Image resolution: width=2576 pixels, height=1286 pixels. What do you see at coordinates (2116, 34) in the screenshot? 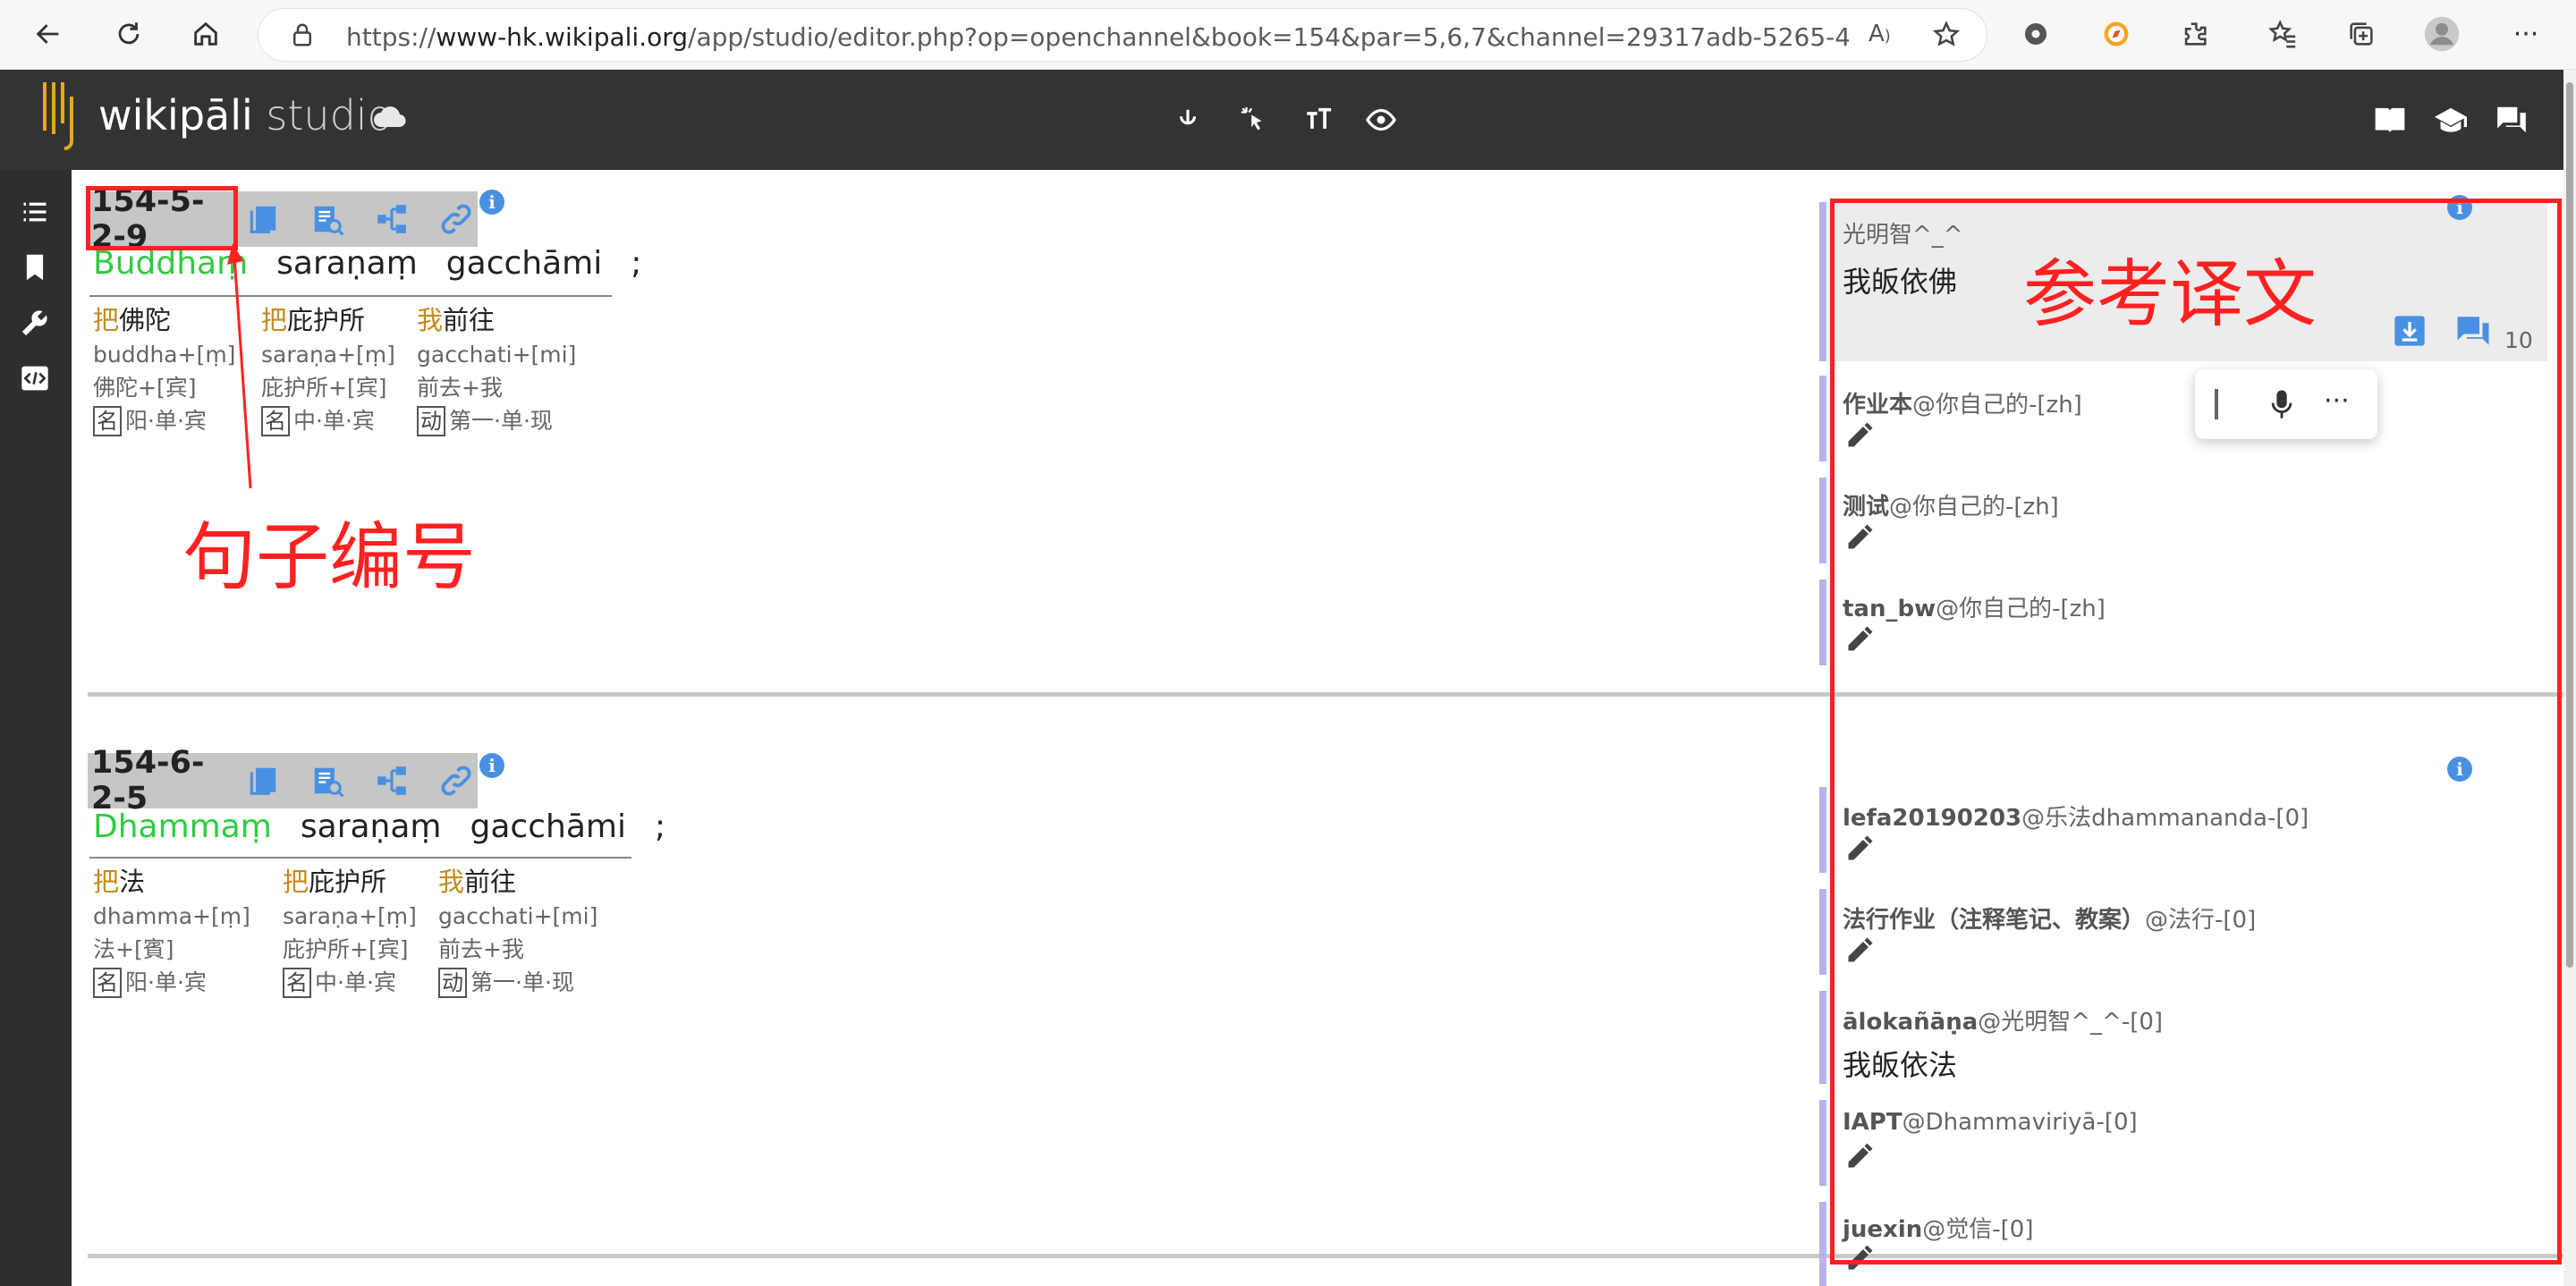
I see `extension-compass-icon` at bounding box center [2116, 34].